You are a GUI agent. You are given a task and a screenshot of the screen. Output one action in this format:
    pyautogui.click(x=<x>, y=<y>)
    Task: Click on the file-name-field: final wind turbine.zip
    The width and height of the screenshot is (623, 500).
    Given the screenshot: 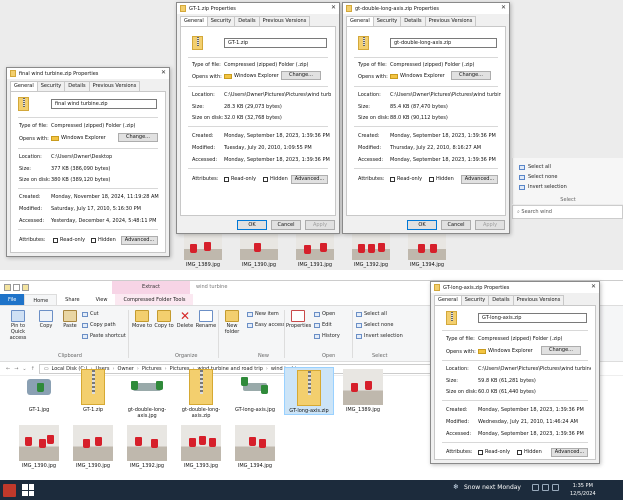 What is the action you would take?
    pyautogui.click(x=104, y=104)
    